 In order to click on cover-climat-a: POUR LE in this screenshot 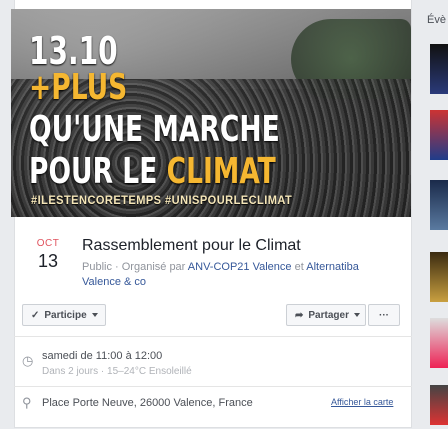, I will do `click(98, 171)`.